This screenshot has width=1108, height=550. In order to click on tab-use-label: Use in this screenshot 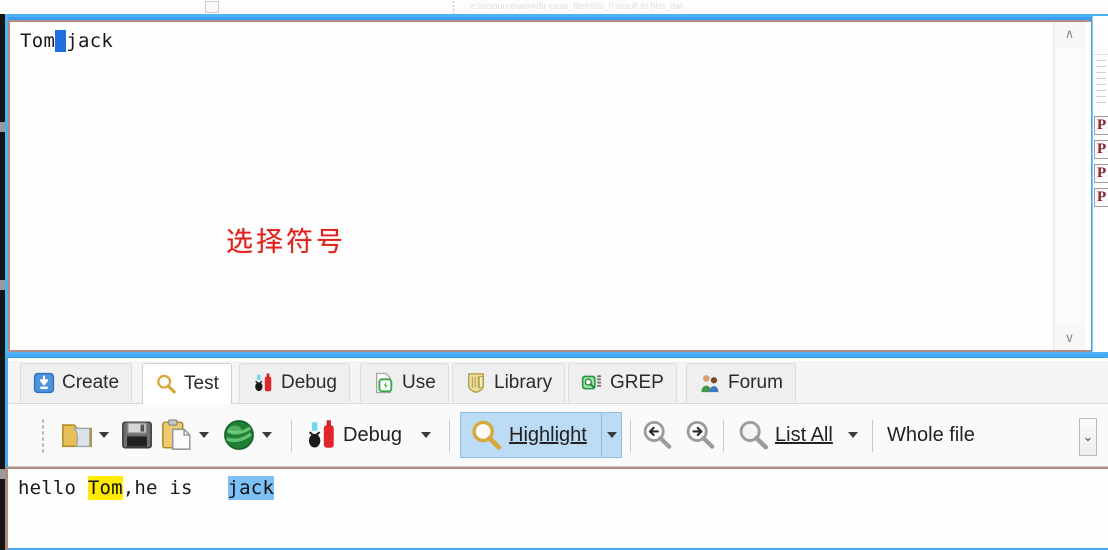, I will do `click(419, 382)`.